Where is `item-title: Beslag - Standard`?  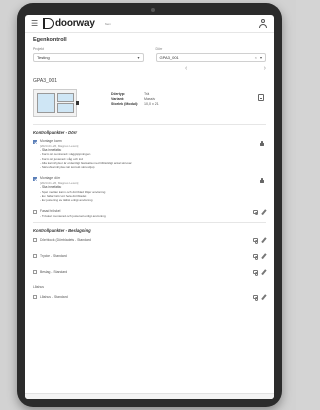 item-title: Beslag - Standard is located at coordinates (54, 272).